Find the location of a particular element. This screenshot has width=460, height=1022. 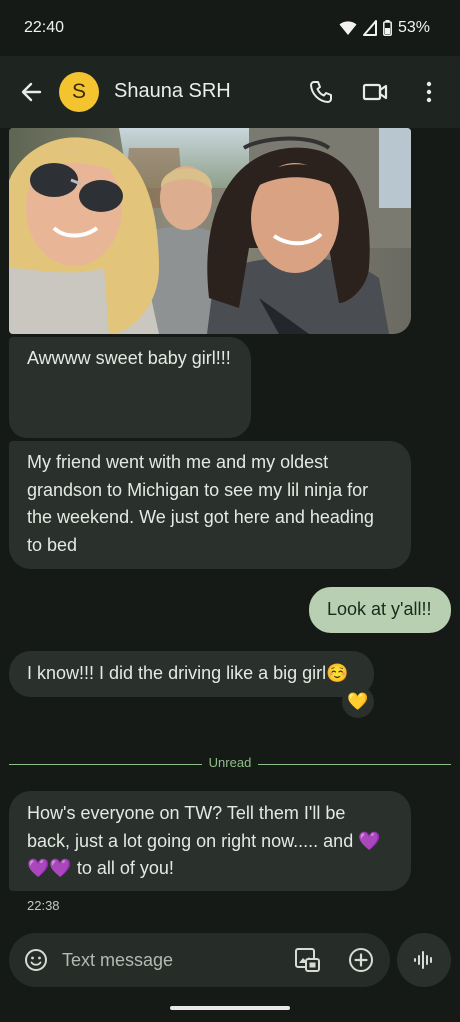

more-vert-icon is located at coordinates (429, 92).